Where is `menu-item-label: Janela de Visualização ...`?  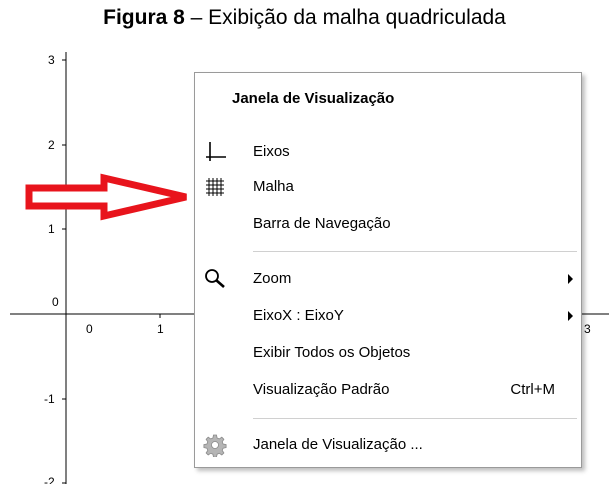 menu-item-label: Janela de Visualização ... is located at coordinates (338, 444).